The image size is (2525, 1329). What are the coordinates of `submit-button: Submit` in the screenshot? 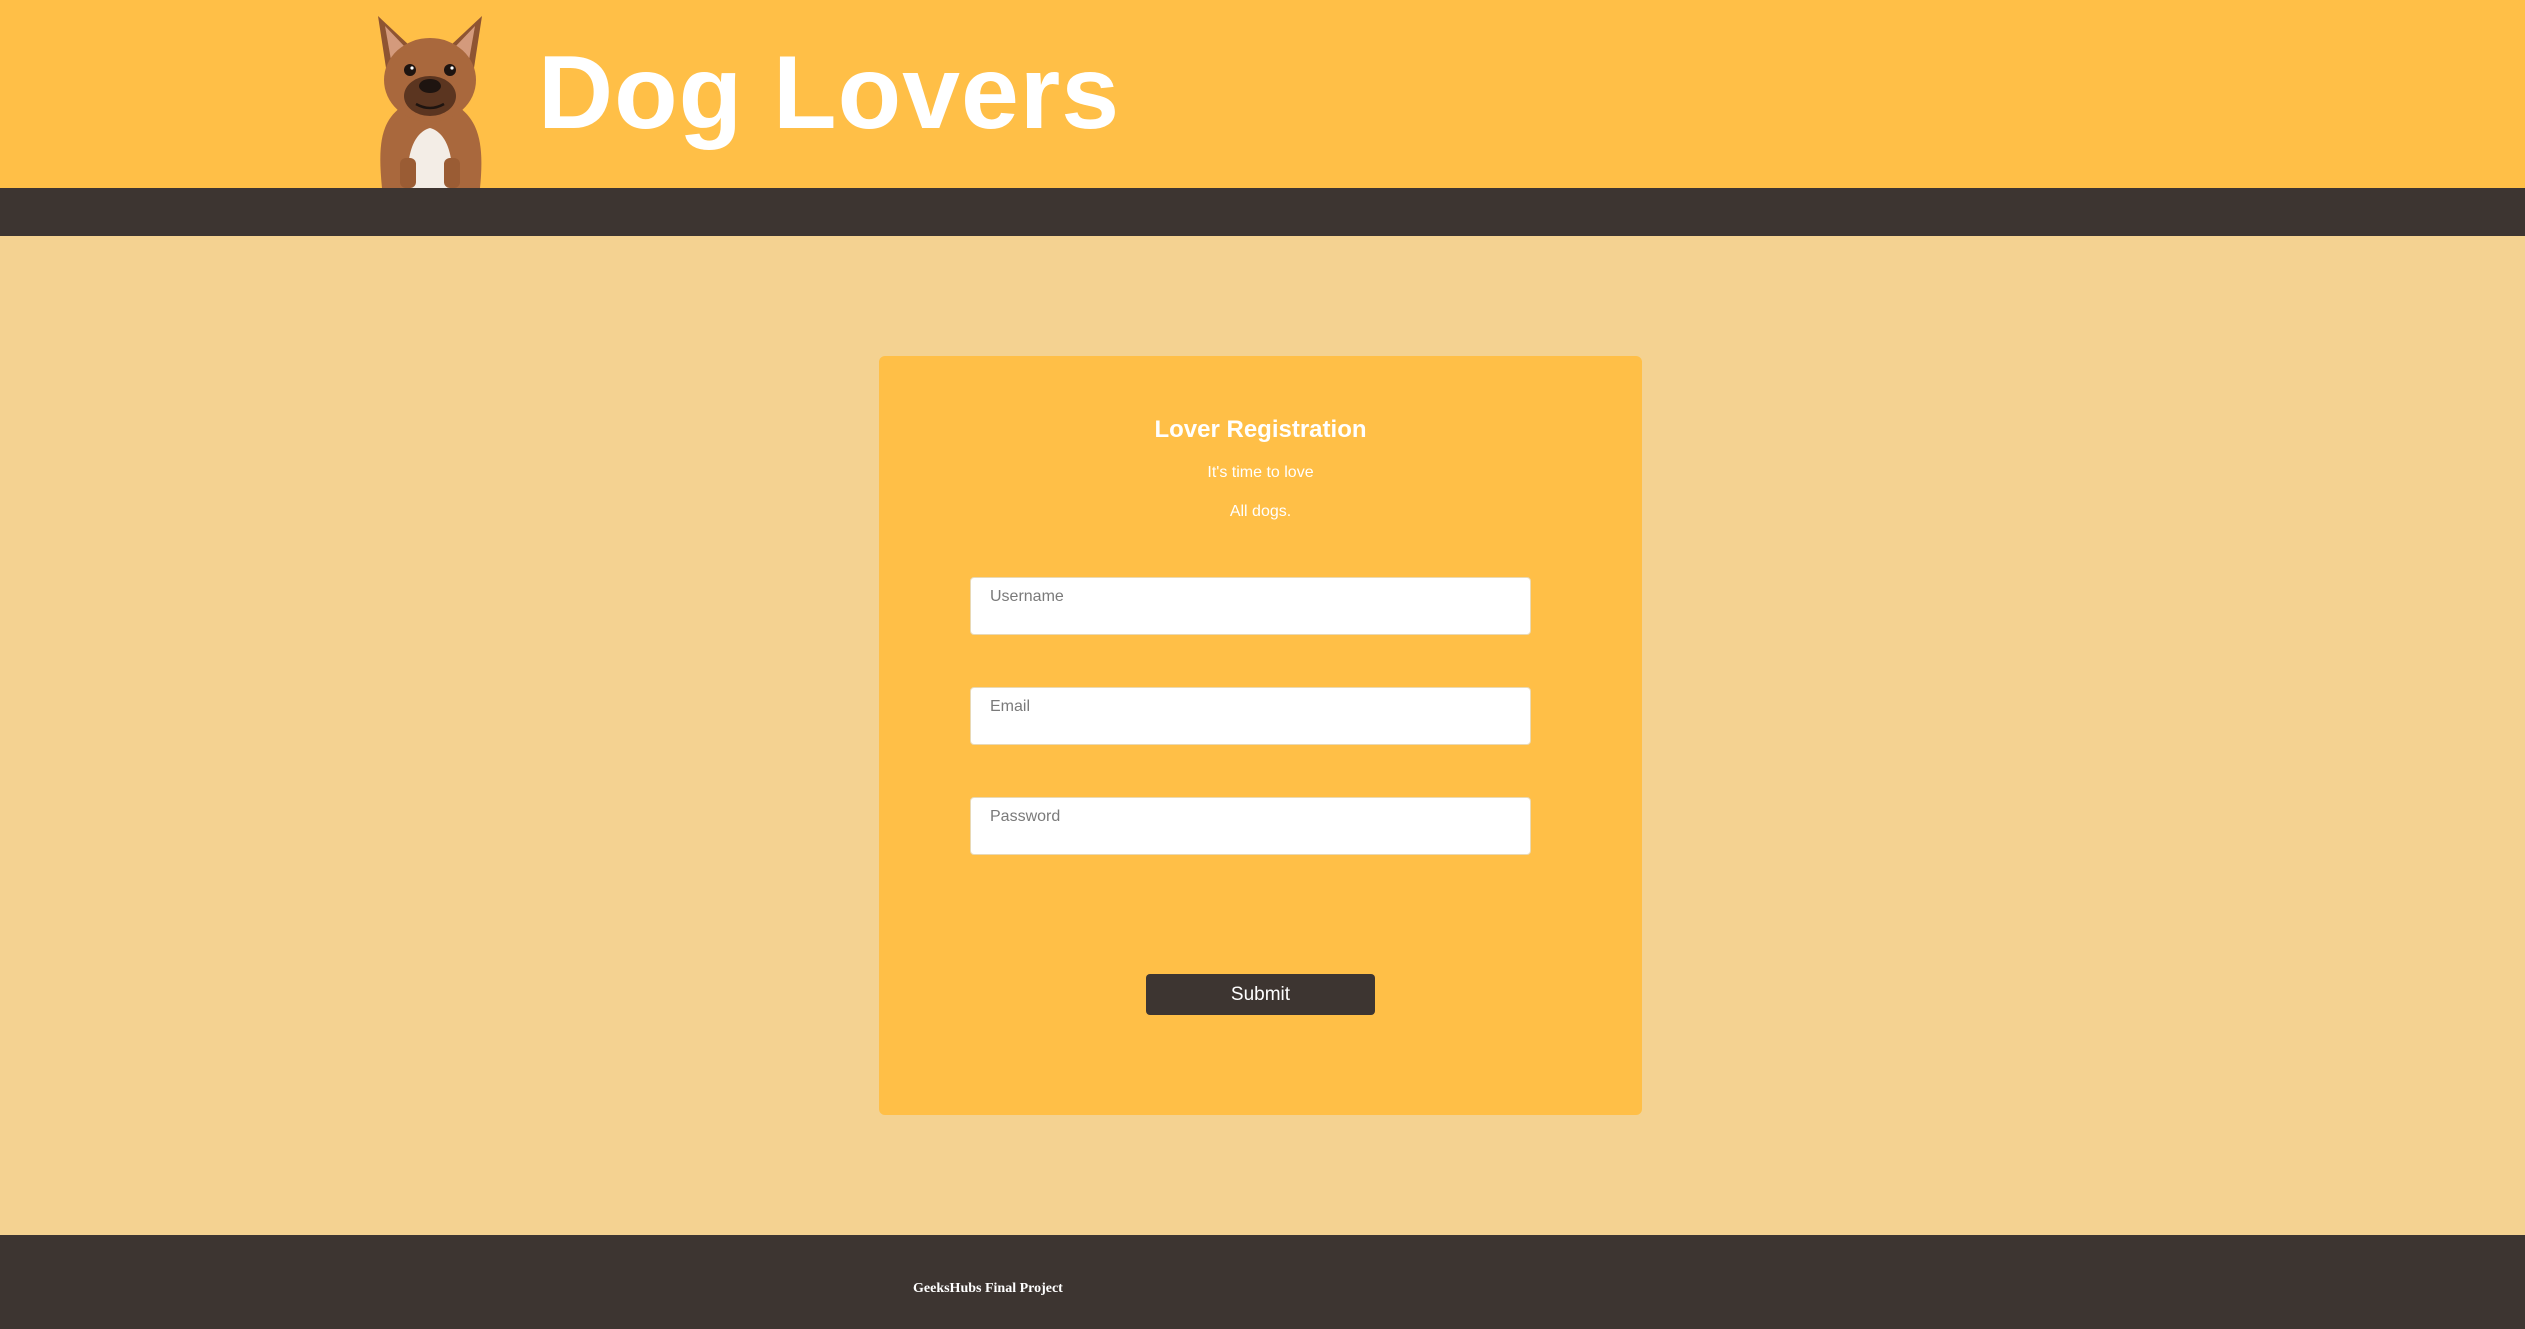 It's located at (1260, 994).